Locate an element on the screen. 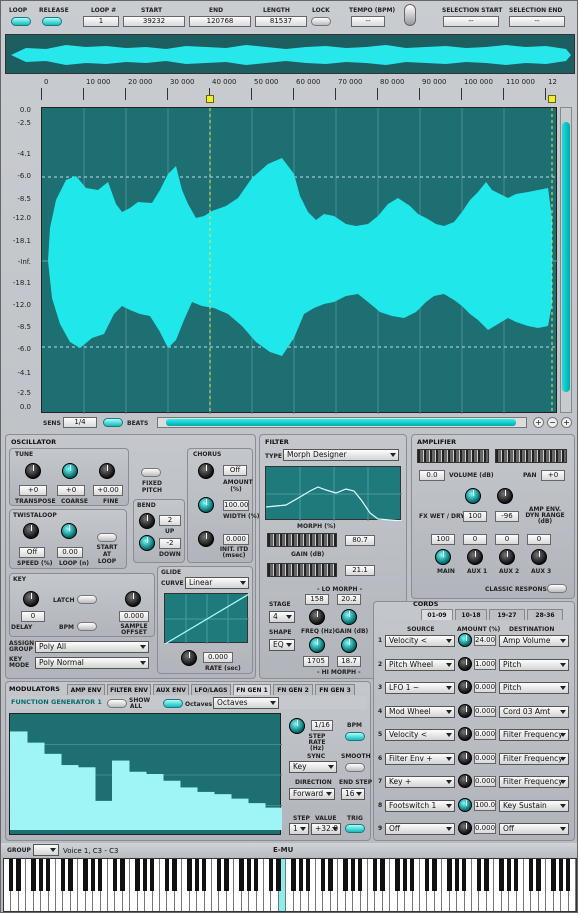 The width and height of the screenshot is (580, 915). beats-toggle is located at coordinates (113, 422).